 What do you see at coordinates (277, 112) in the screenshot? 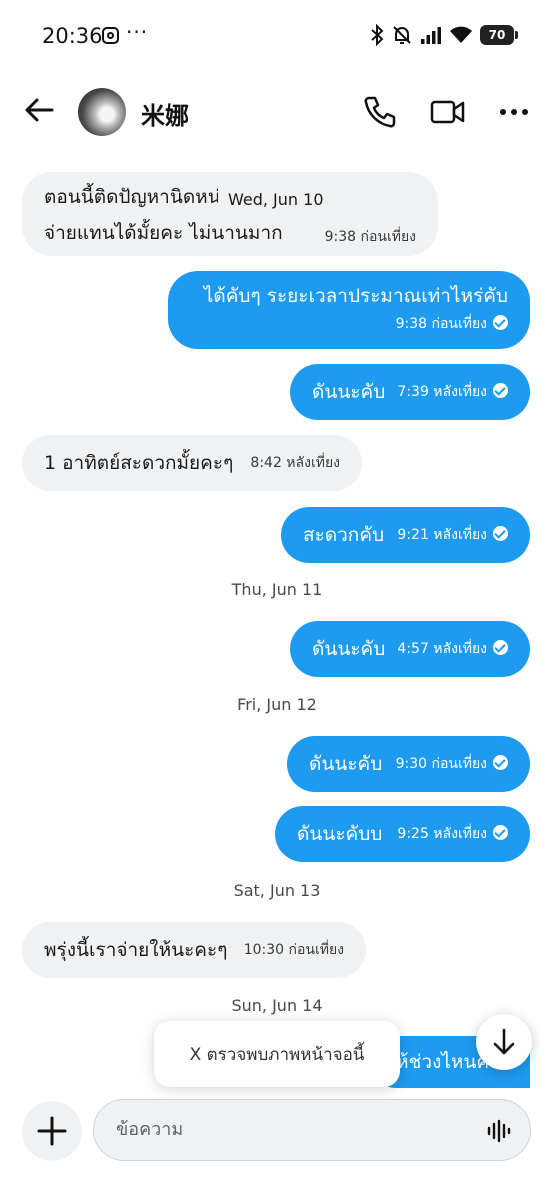
I see `chat-header: 米娜` at bounding box center [277, 112].